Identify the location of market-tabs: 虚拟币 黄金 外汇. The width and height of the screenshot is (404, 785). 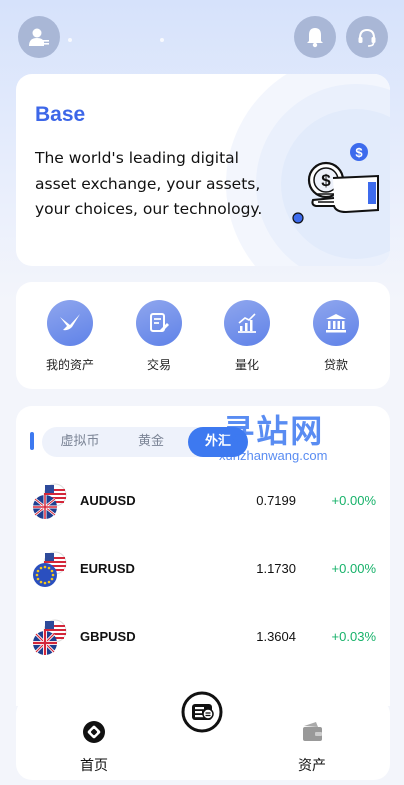
(145, 442).